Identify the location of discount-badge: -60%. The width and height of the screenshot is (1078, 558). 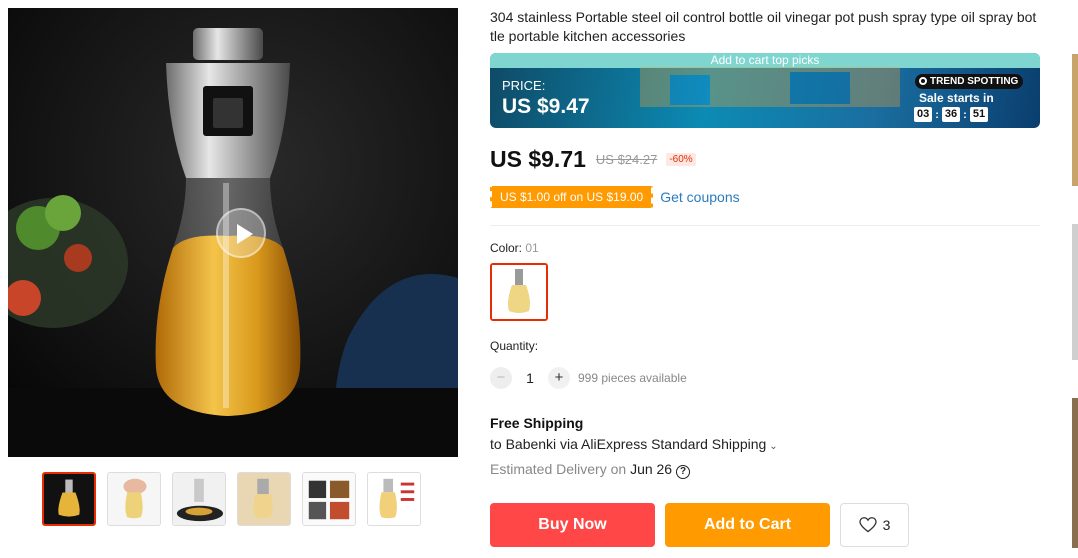
(681, 159).